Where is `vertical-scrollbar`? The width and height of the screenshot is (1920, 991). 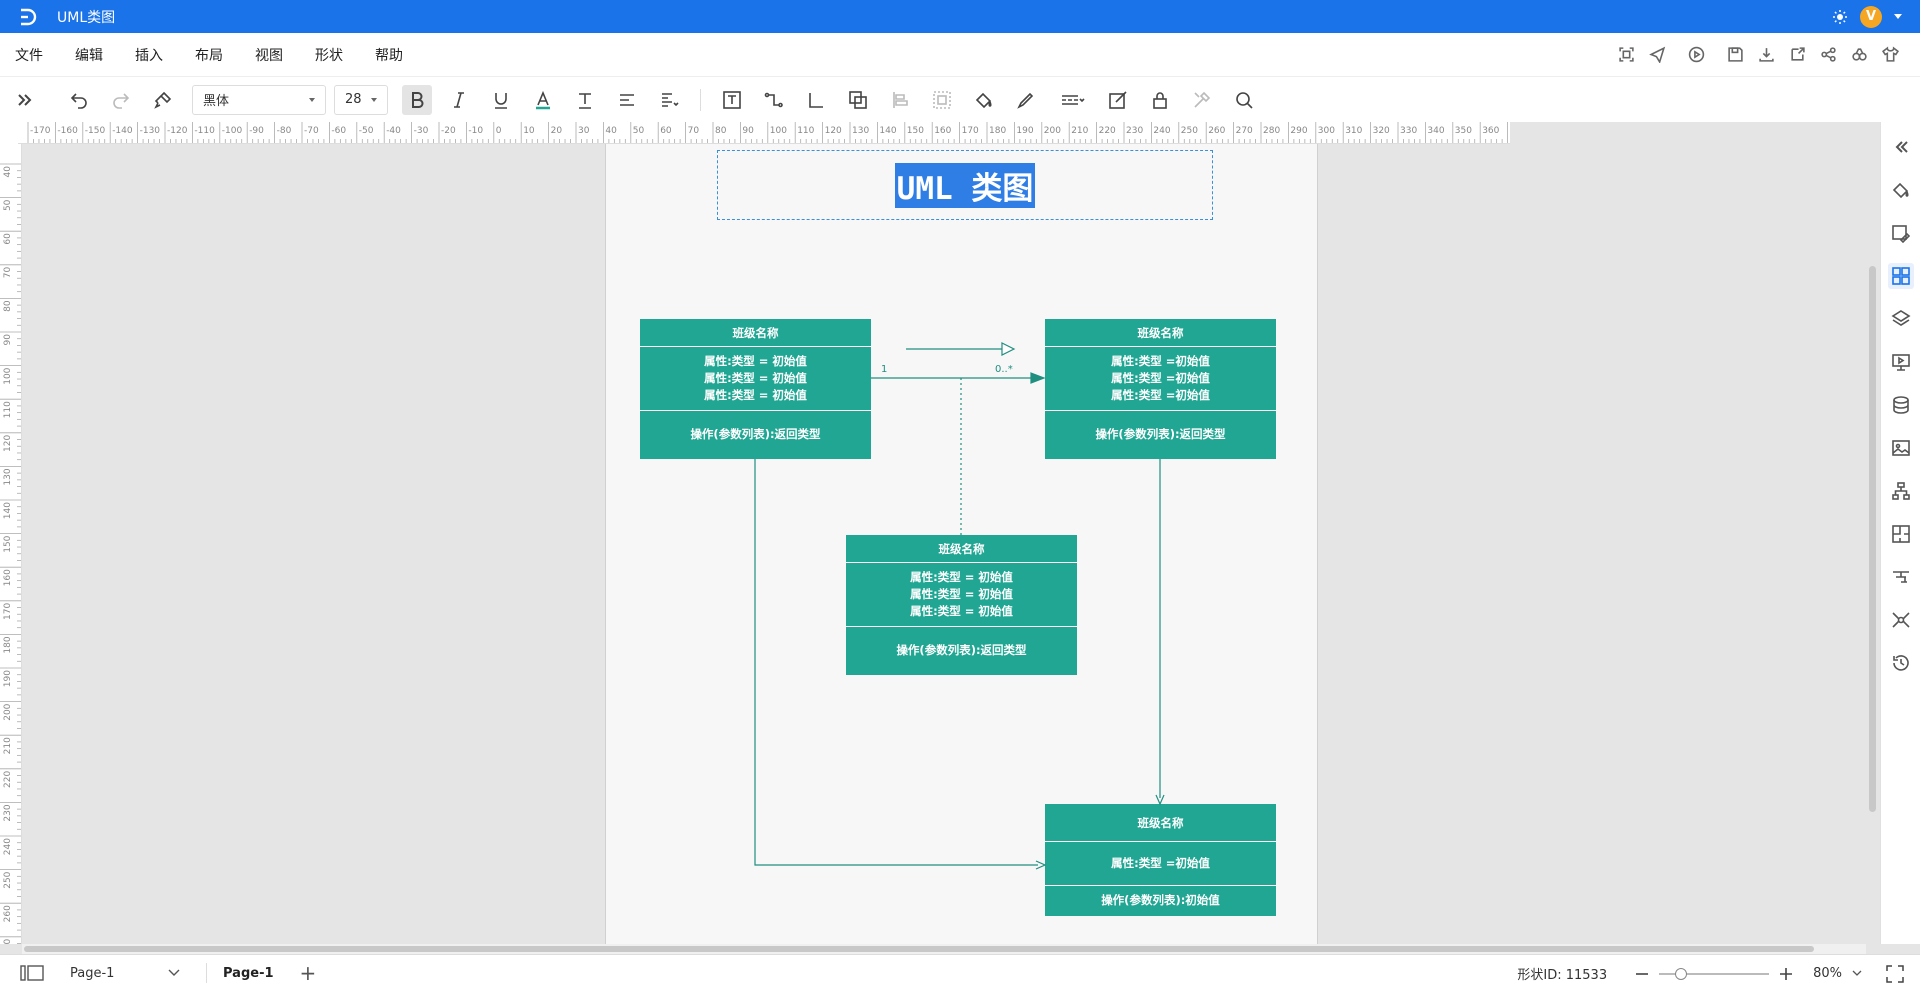
vertical-scrollbar is located at coordinates (1872, 544).